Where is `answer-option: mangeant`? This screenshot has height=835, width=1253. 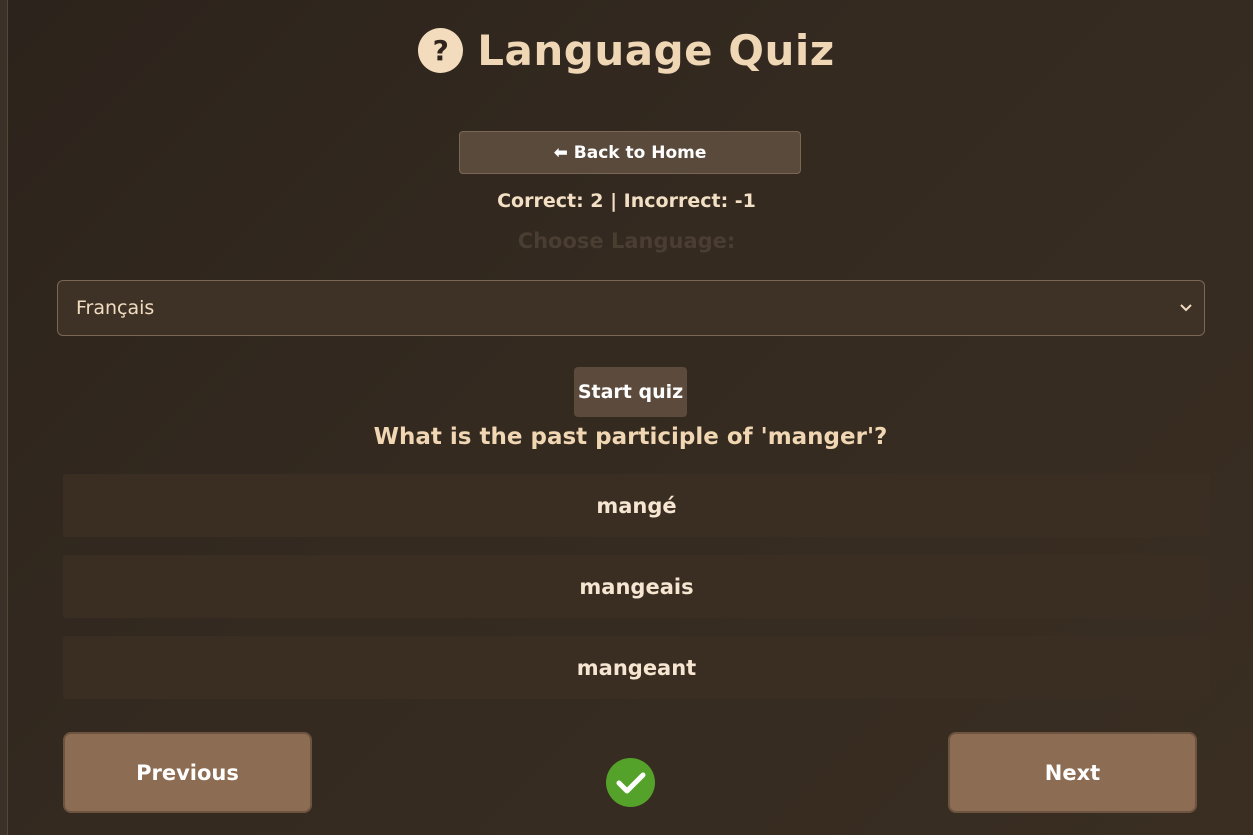
answer-option: mangeant is located at coordinates (636, 667).